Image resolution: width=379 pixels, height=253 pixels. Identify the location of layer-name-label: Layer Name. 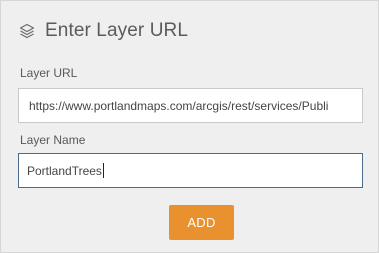
(53, 140).